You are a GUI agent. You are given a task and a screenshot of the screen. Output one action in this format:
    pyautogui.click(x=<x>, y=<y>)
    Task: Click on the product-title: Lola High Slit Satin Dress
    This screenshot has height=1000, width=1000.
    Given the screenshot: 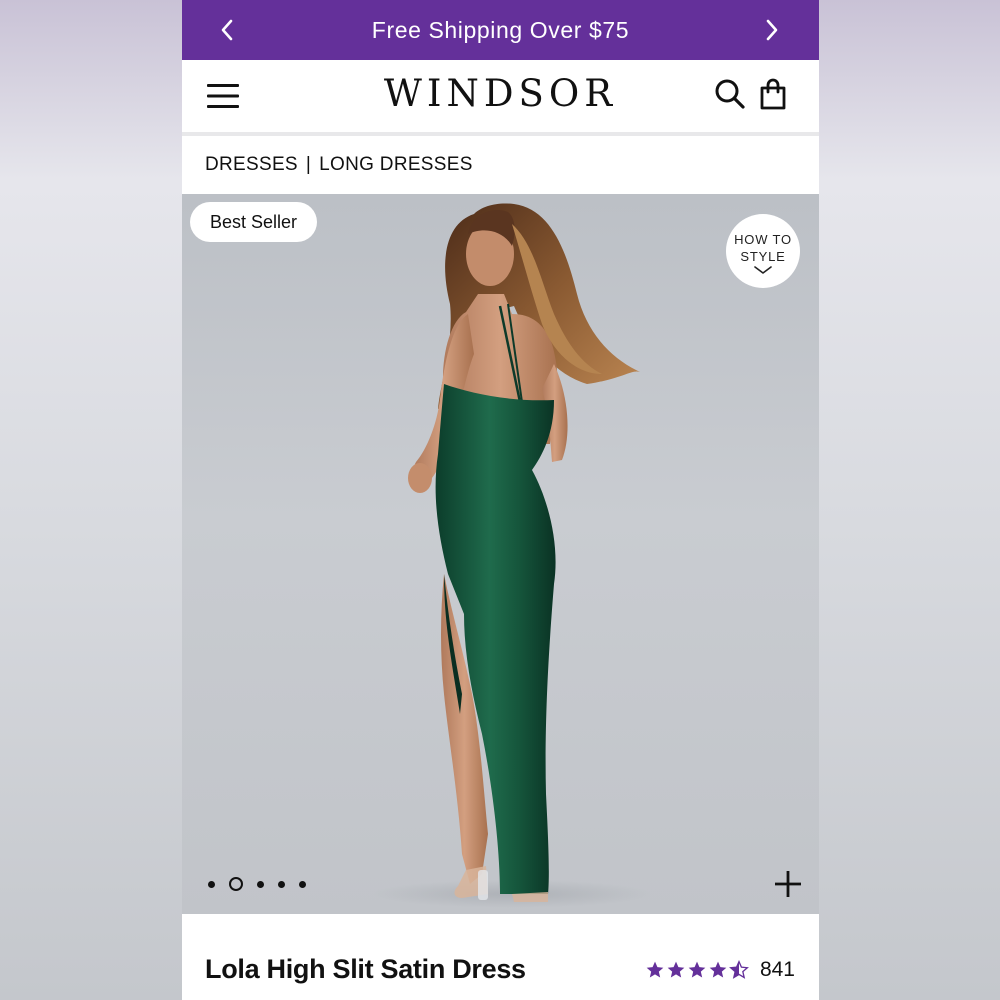 What is the action you would take?
    pyautogui.click(x=365, y=969)
    